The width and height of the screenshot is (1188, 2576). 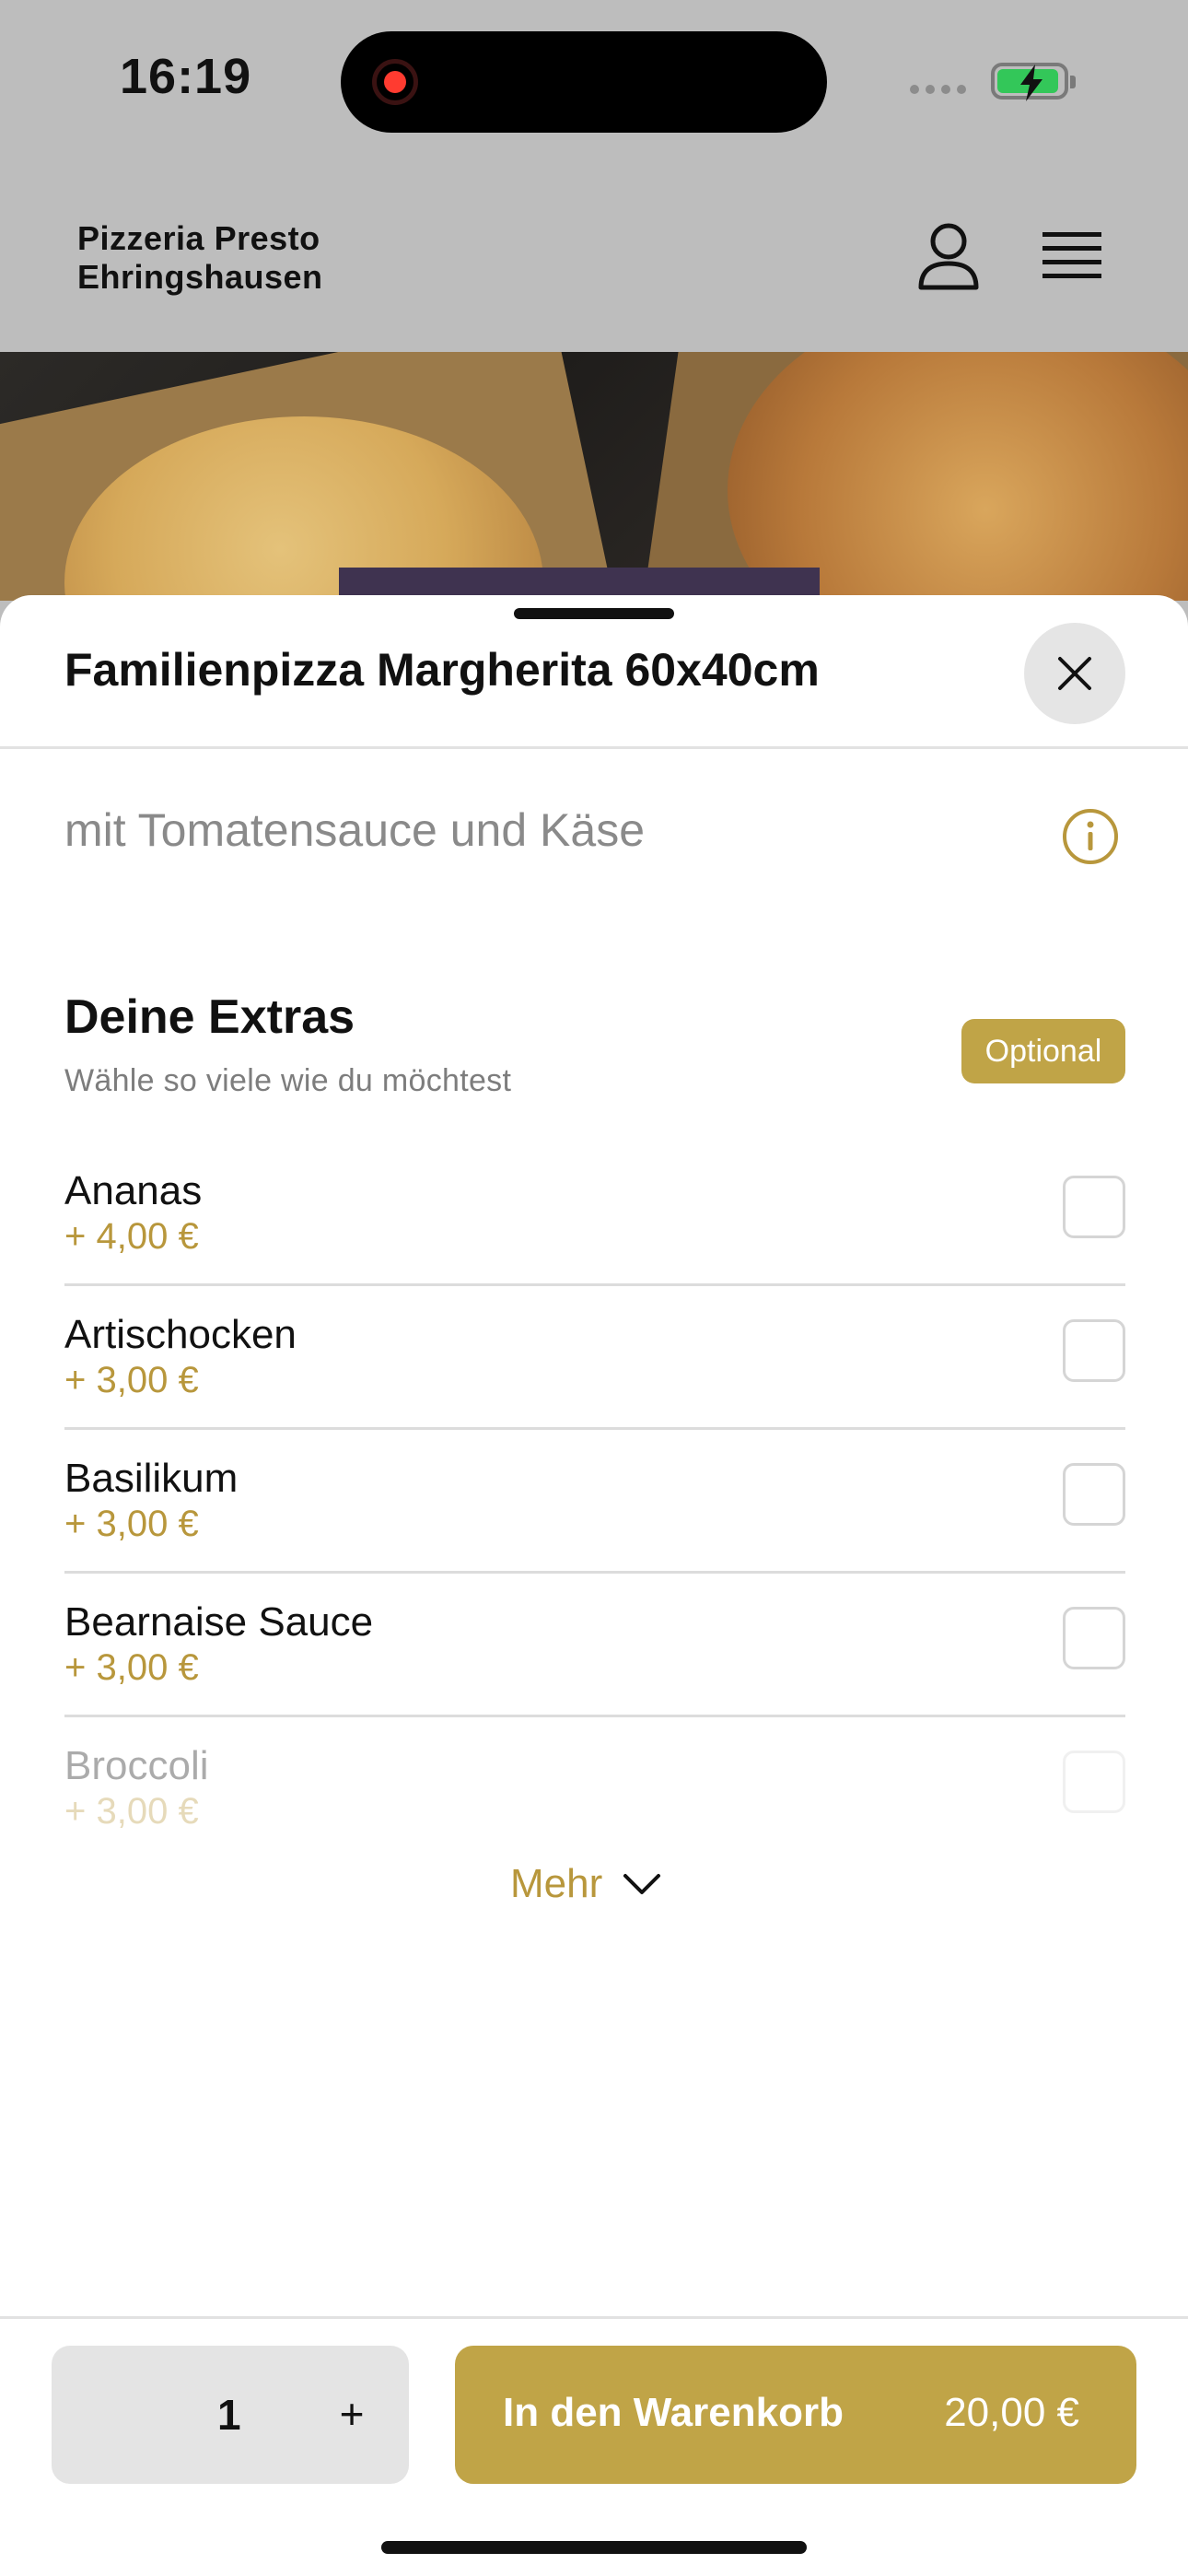 What do you see at coordinates (594, 2317) in the screenshot?
I see `footer-divider` at bounding box center [594, 2317].